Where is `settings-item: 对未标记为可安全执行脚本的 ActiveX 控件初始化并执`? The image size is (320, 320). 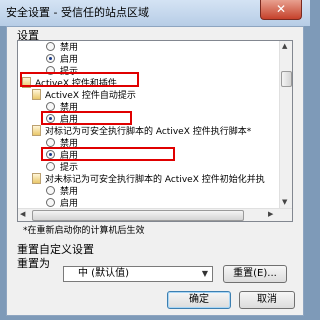
settings-item: 对未标记为可安全执行脚本的 ActiveX 控件初始化并执 is located at coordinates (148, 179).